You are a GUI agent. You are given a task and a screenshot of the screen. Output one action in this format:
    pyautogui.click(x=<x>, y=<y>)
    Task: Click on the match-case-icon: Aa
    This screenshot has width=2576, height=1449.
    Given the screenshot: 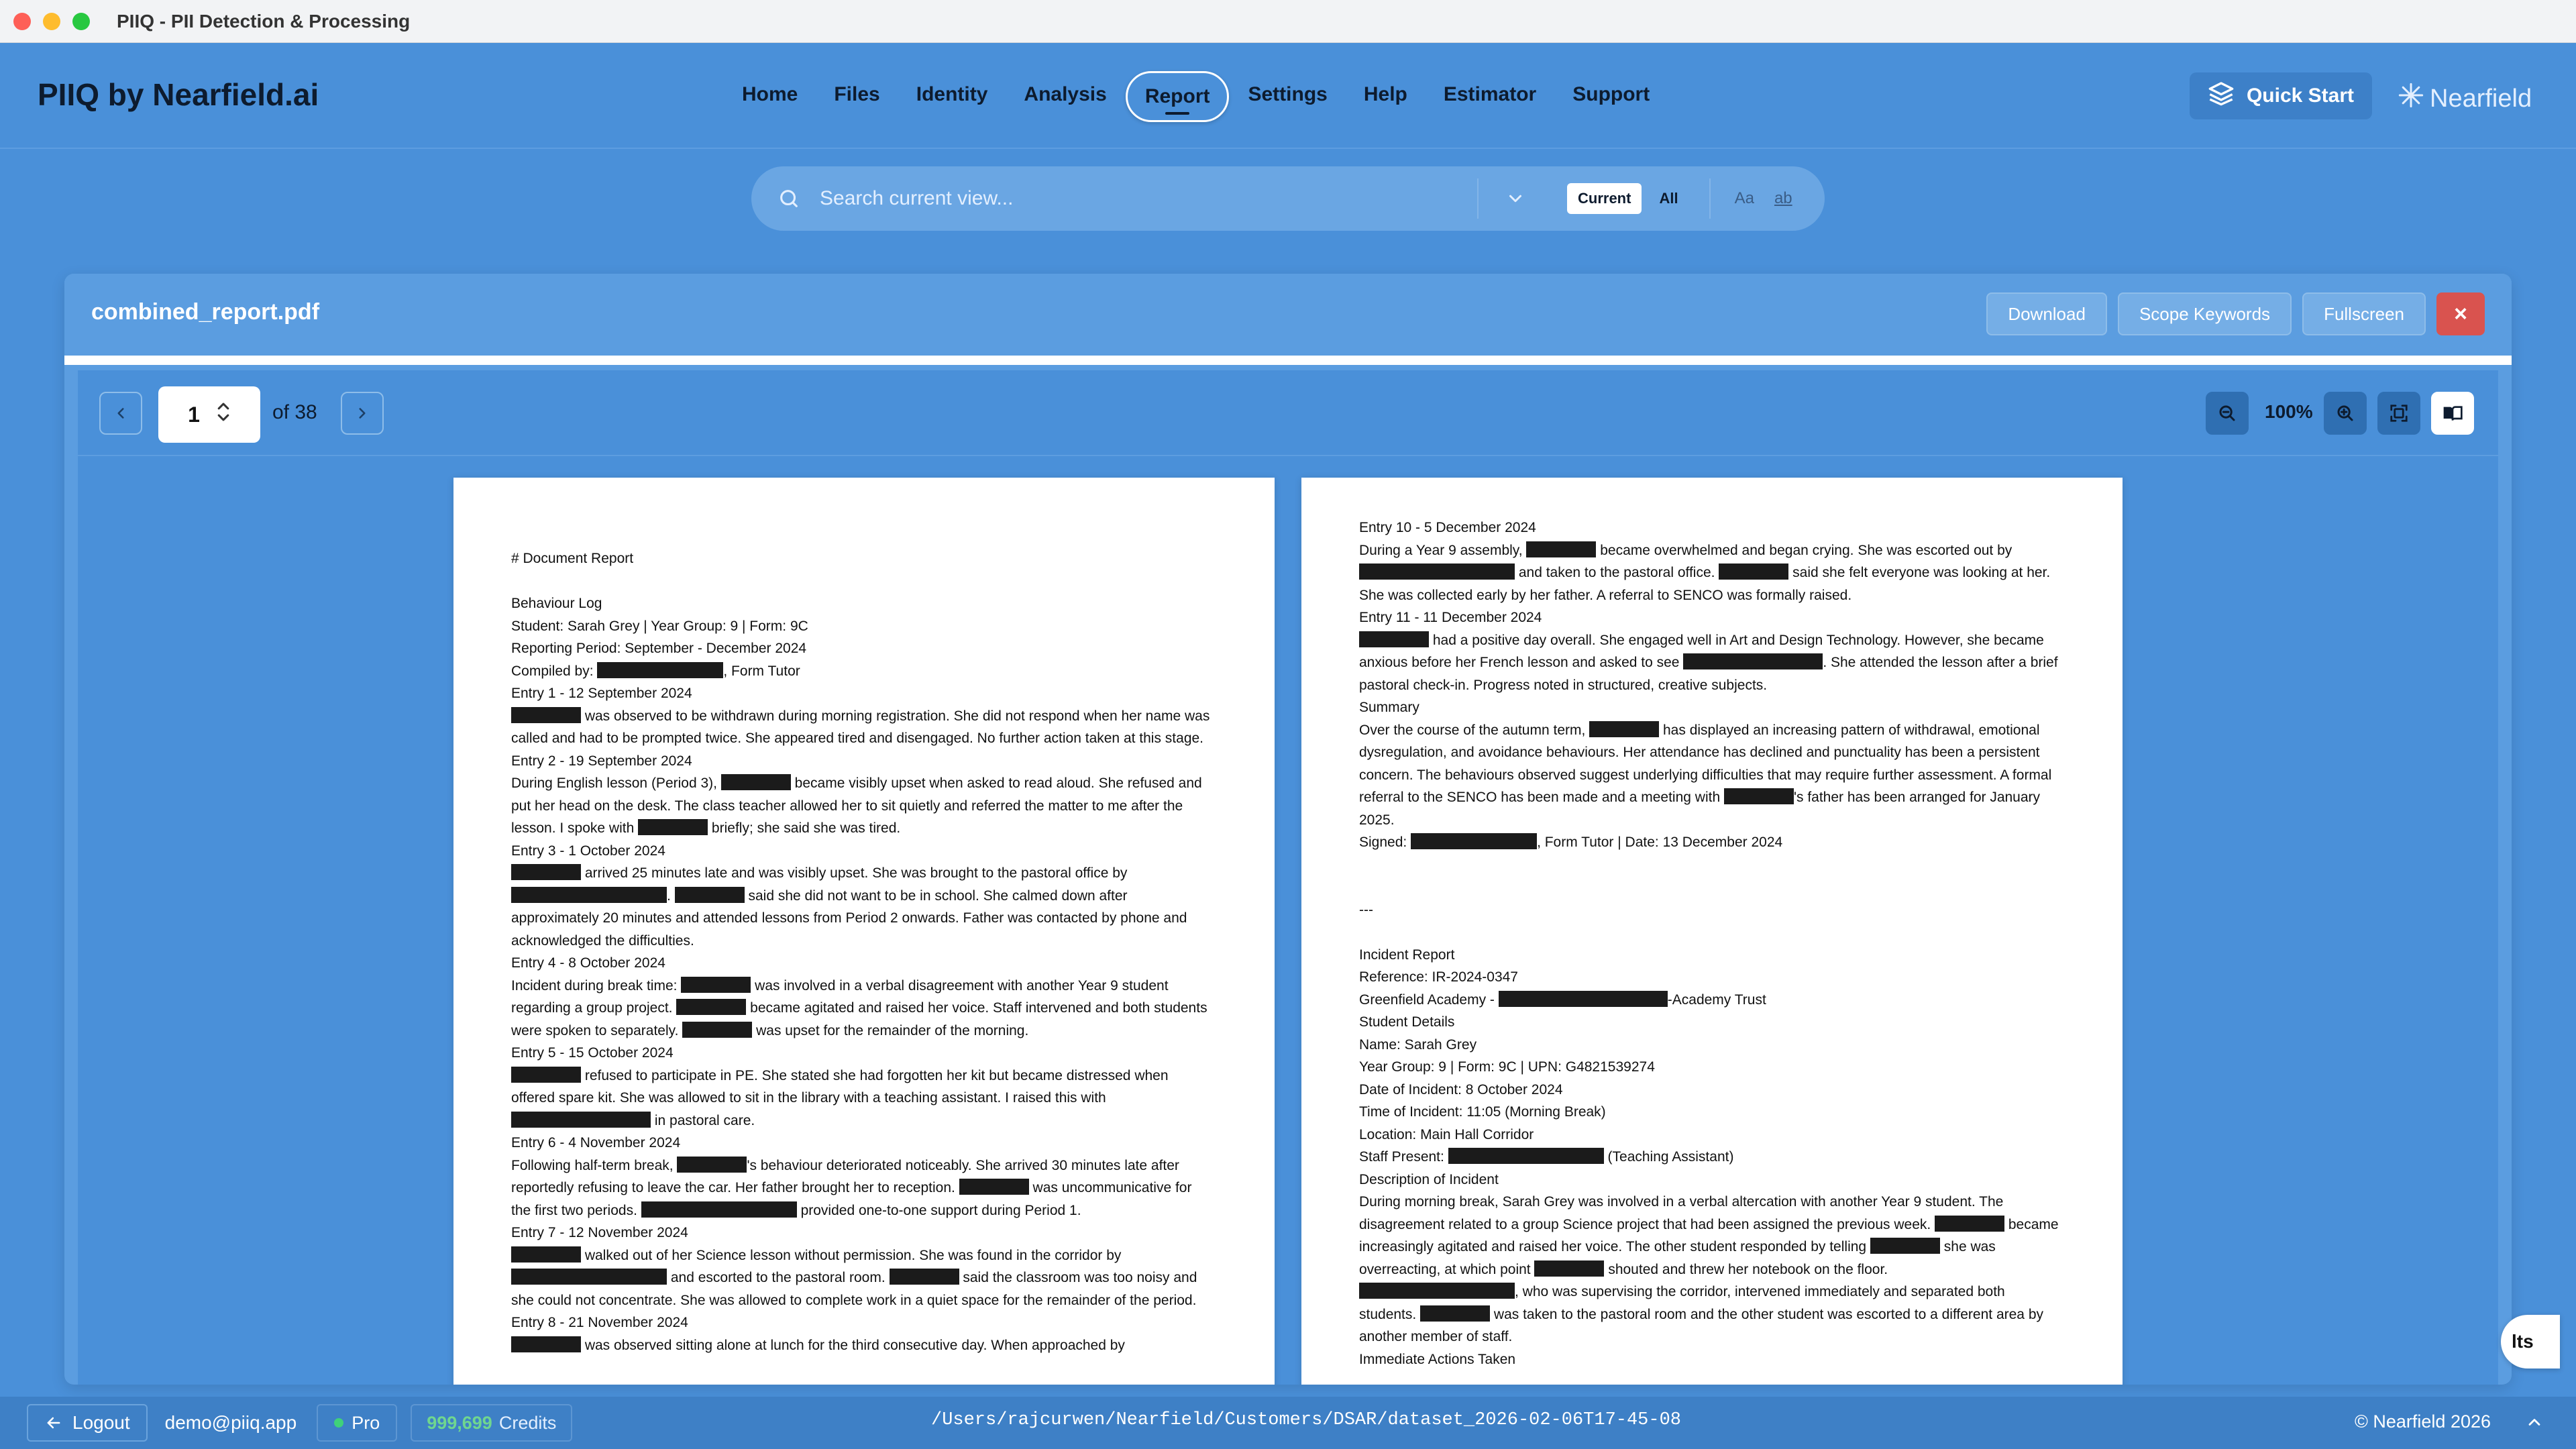 What is the action you would take?
    pyautogui.click(x=1744, y=198)
    